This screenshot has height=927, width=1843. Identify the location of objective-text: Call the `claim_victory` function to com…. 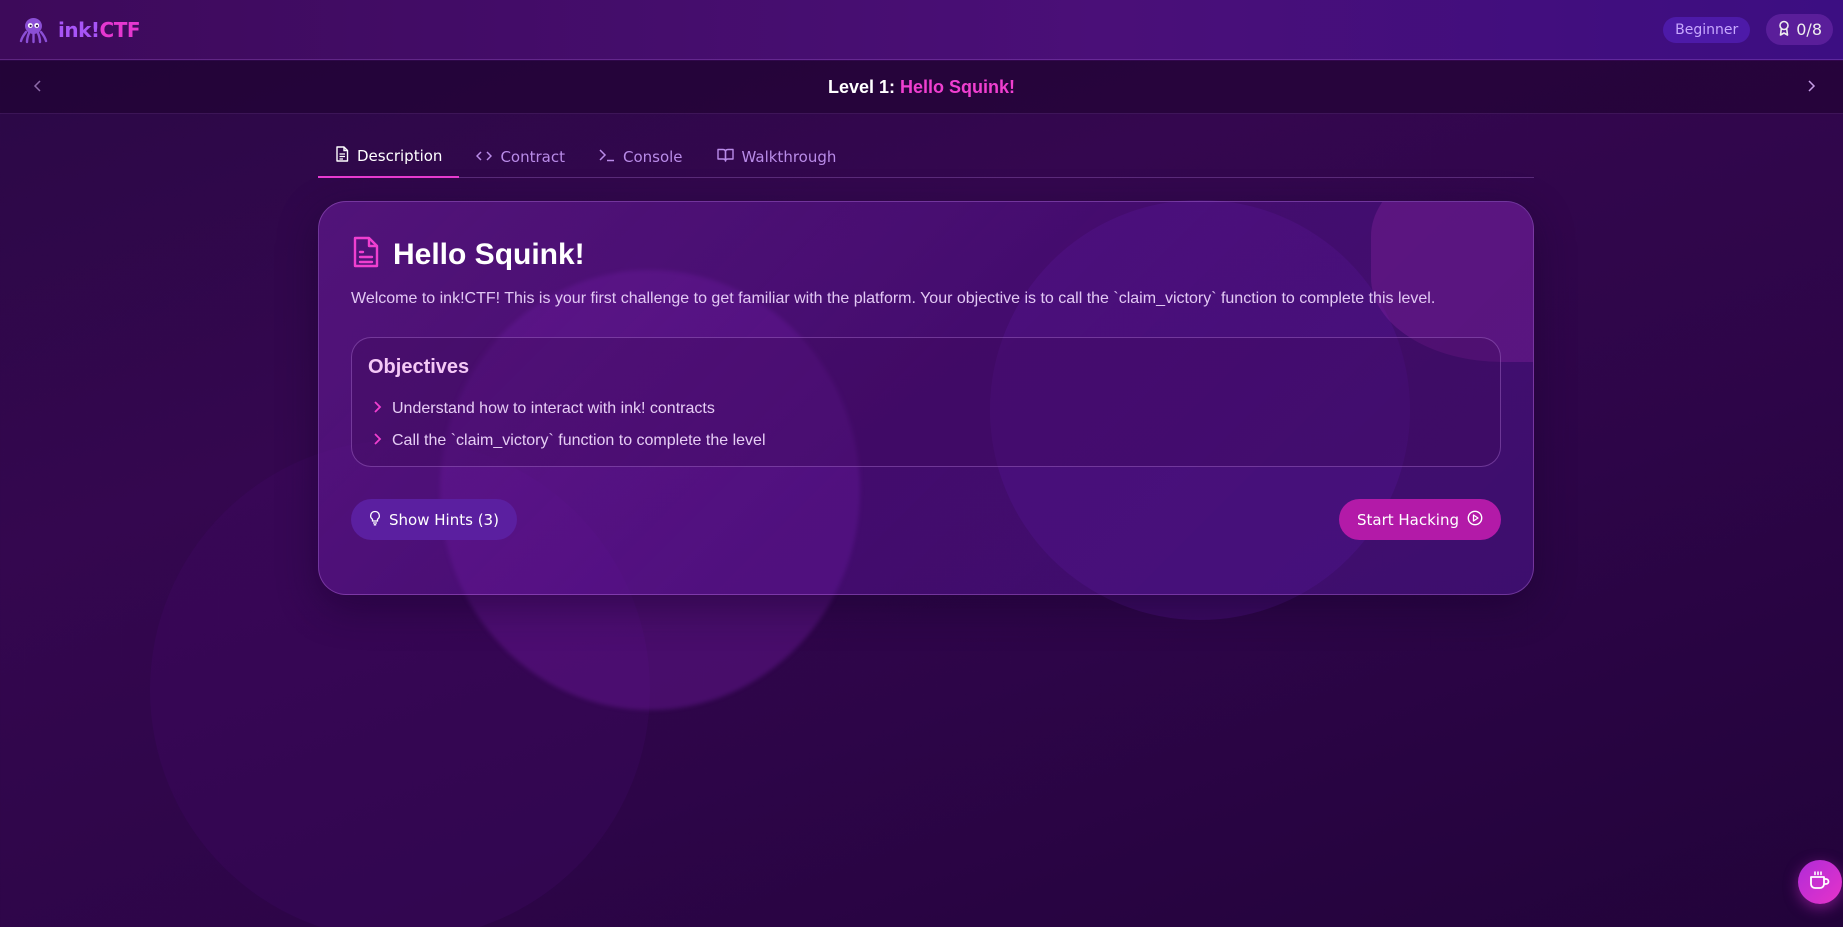
(579, 440).